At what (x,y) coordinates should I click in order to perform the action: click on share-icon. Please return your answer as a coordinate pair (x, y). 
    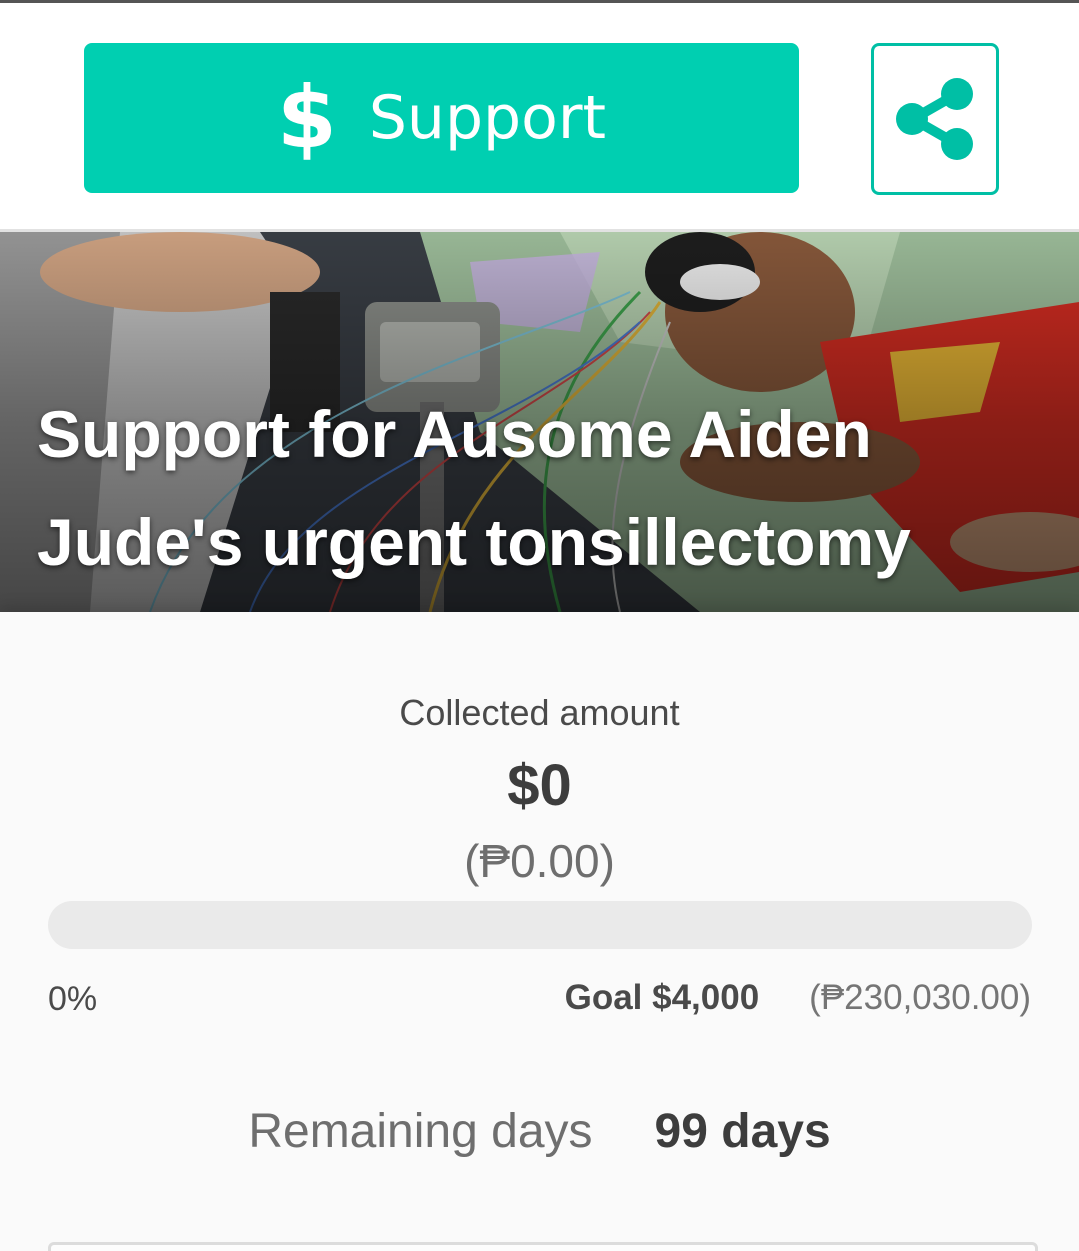
    Looking at the image, I should click on (934, 119).